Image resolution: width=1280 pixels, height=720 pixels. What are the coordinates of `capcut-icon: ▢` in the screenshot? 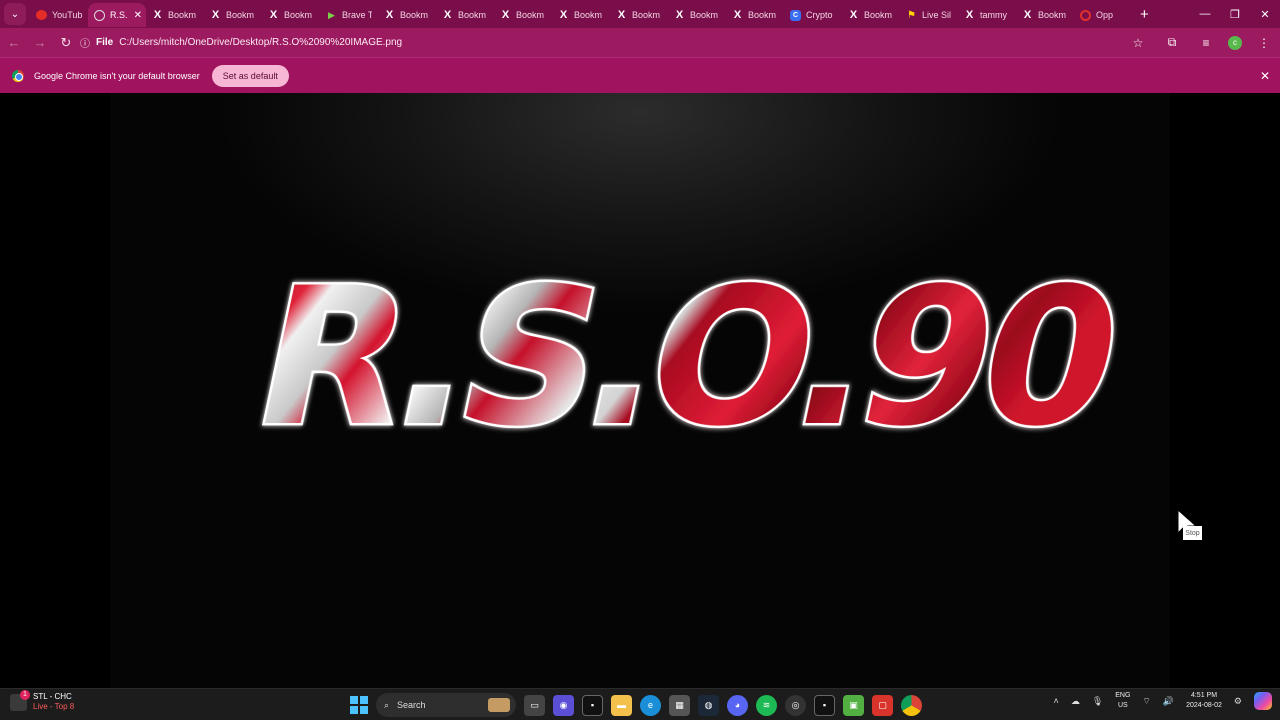 It's located at (882, 705).